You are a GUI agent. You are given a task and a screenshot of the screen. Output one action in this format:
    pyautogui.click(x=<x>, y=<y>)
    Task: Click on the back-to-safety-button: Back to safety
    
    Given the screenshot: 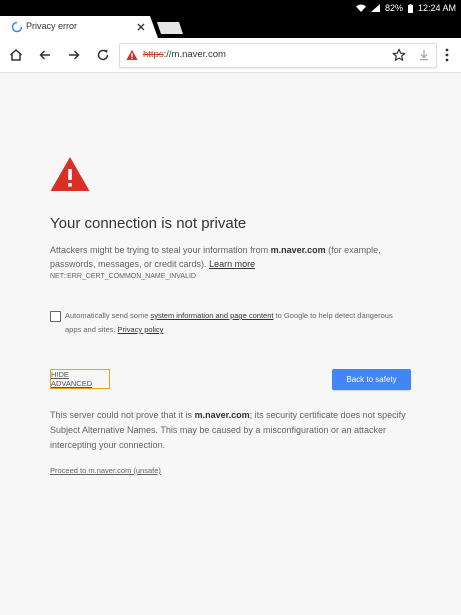 What is the action you would take?
    pyautogui.click(x=371, y=379)
    